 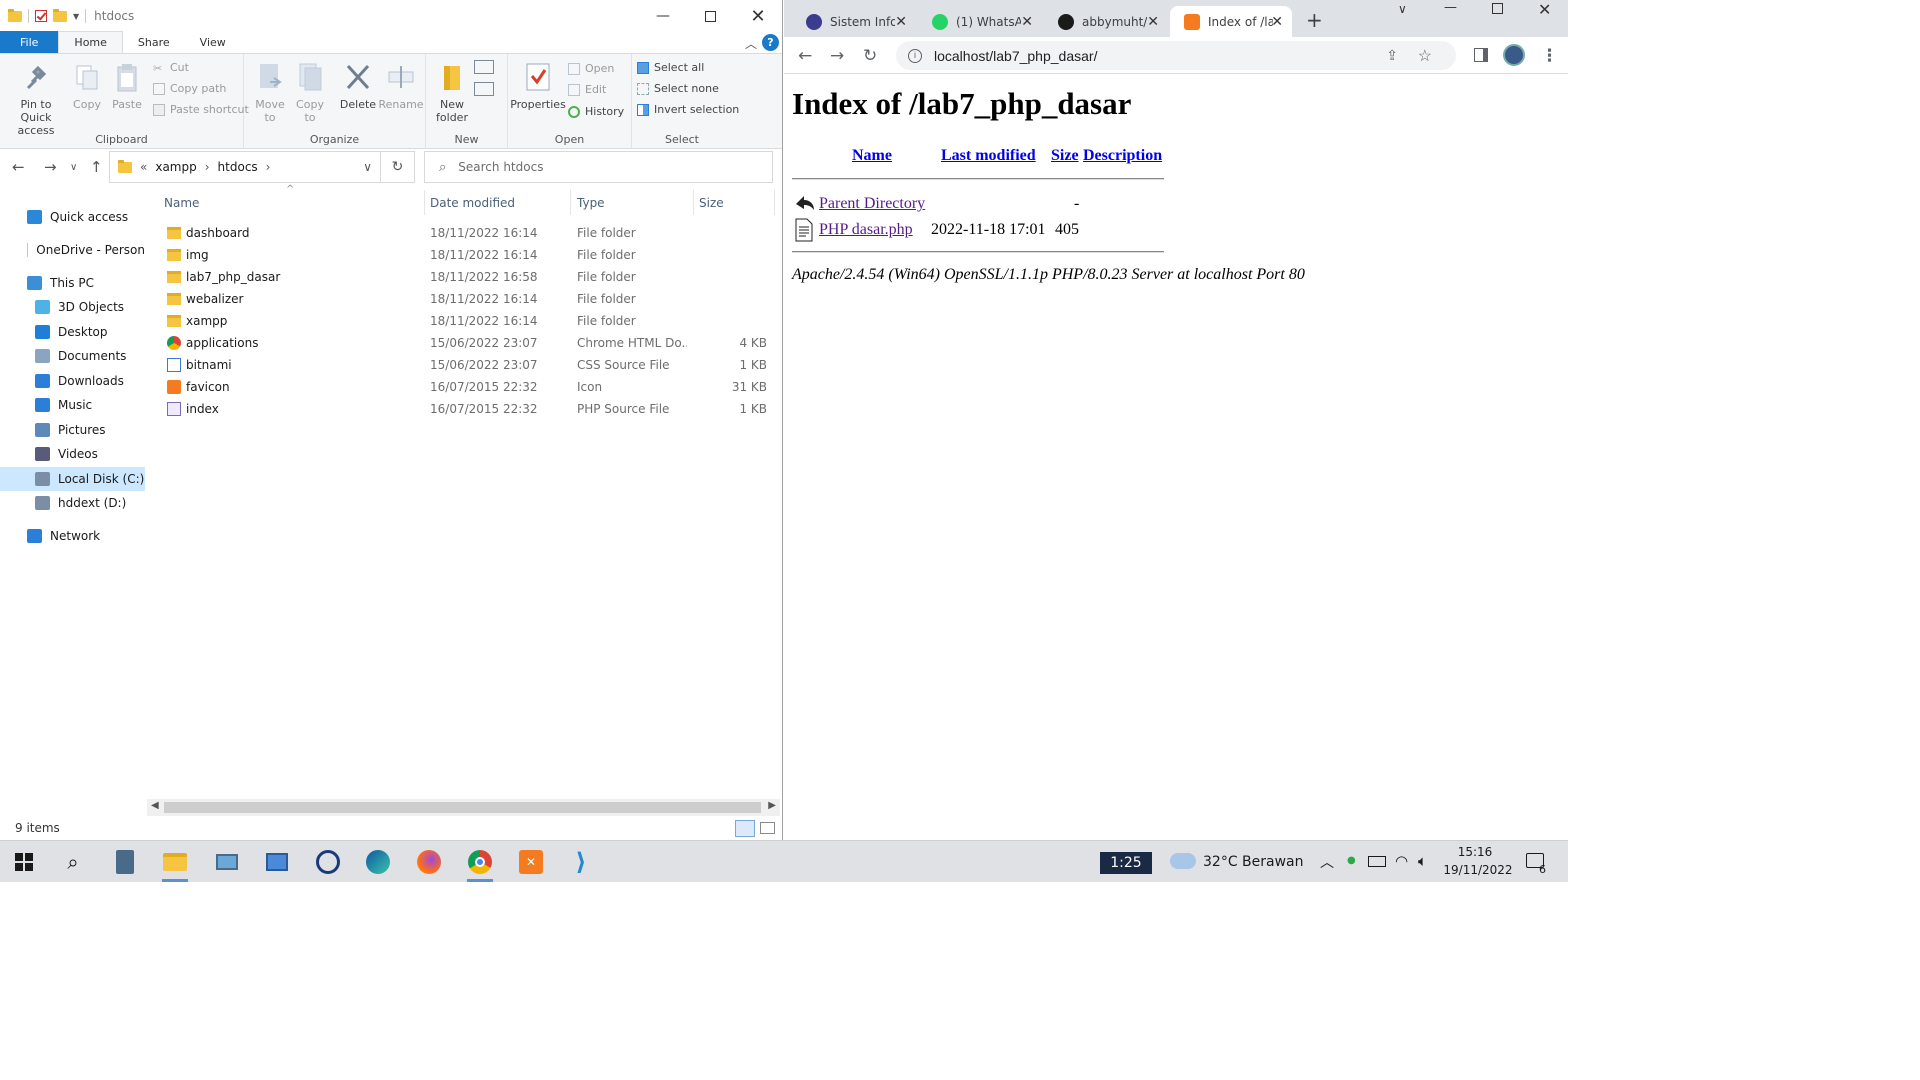 I want to click on start-button, so click(x=24, y=862).